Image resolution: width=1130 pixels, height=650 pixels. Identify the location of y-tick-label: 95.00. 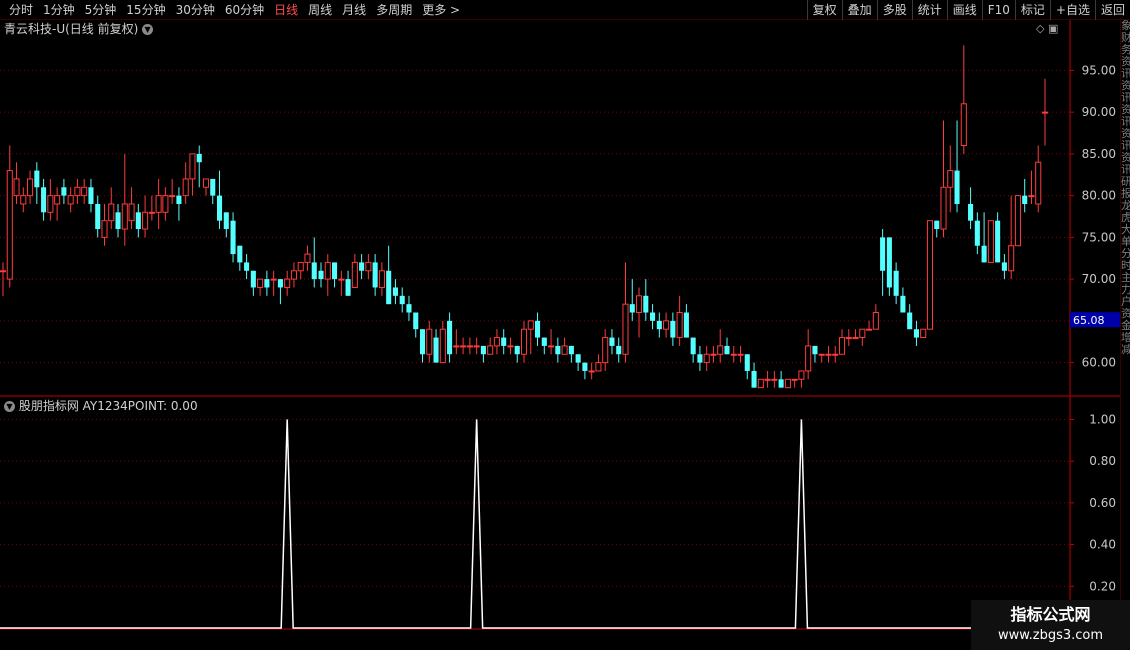
(1099, 70).